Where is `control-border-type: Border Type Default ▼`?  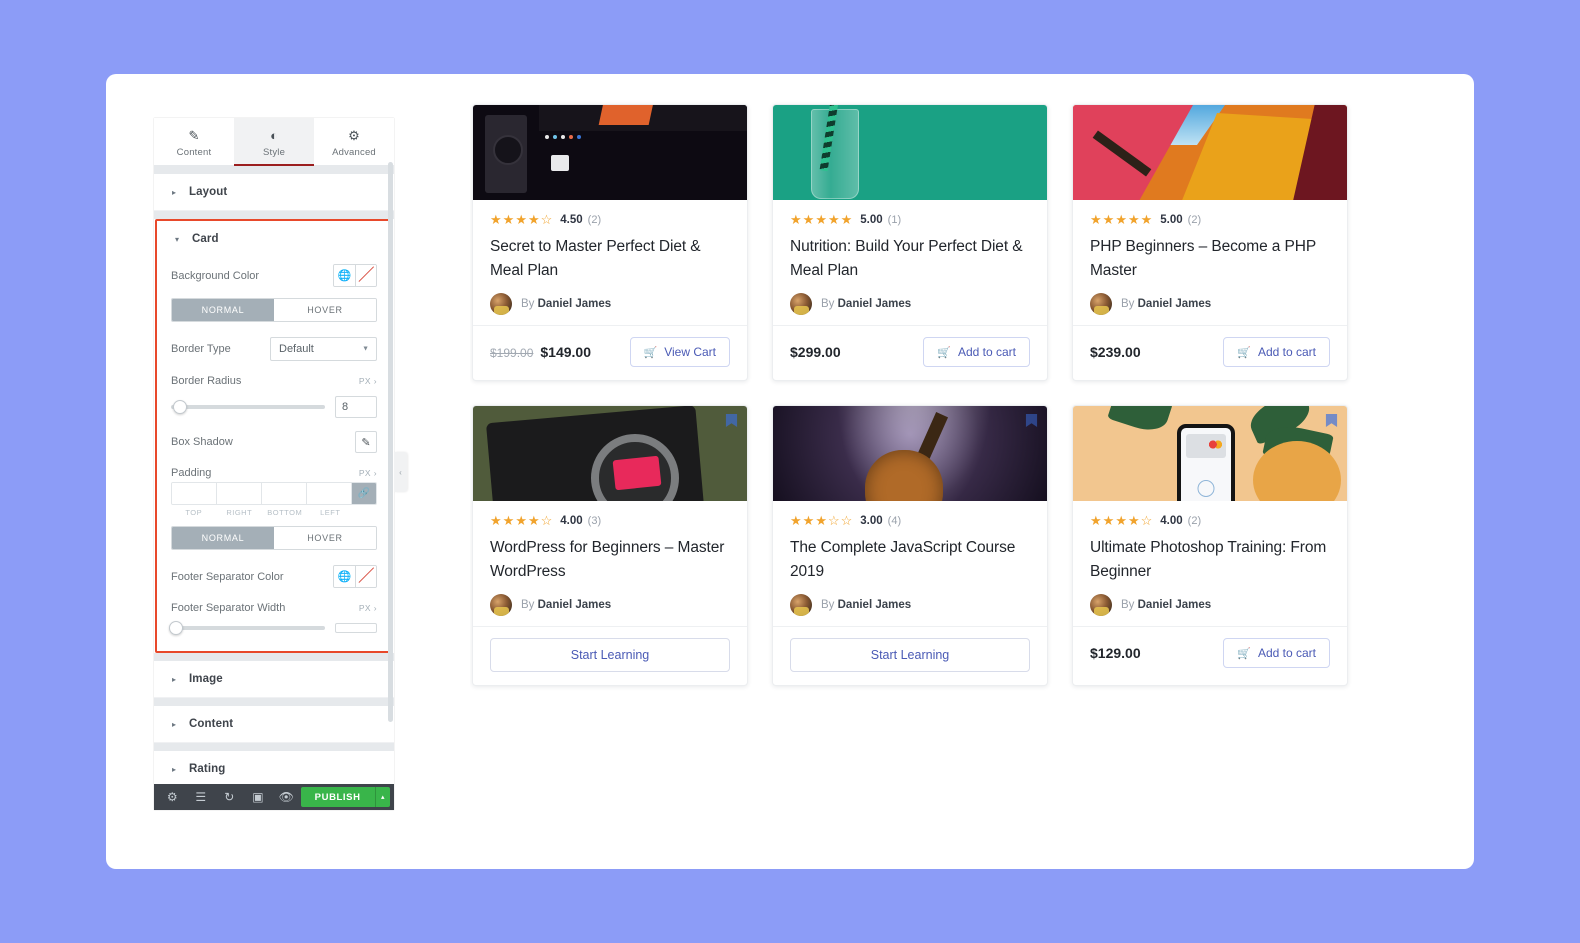 control-border-type: Border Type Default ▼ is located at coordinates (274, 349).